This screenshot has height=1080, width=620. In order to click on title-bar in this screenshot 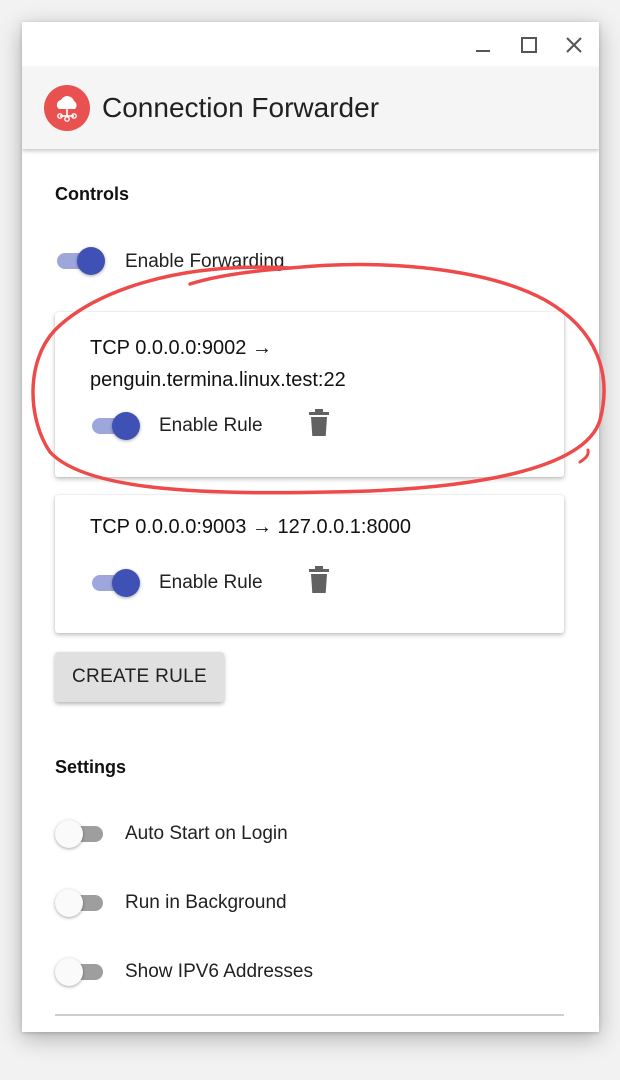, I will do `click(310, 44)`.